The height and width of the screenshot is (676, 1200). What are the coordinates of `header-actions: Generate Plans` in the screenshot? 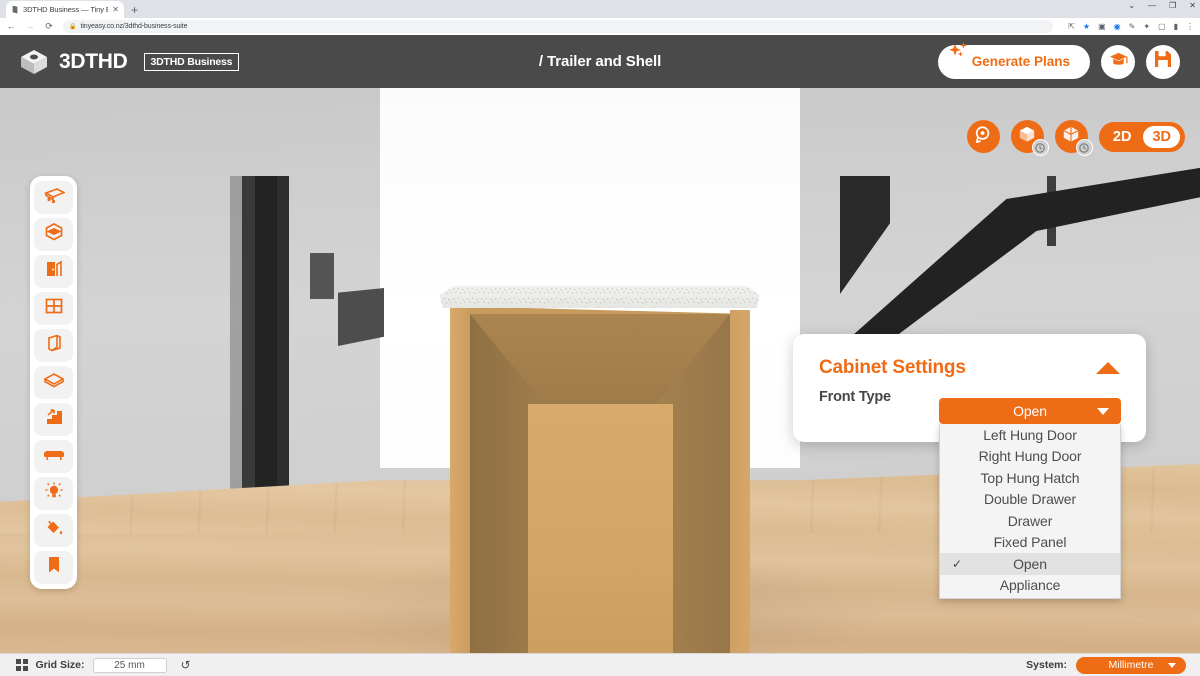 It's located at (1058, 60).